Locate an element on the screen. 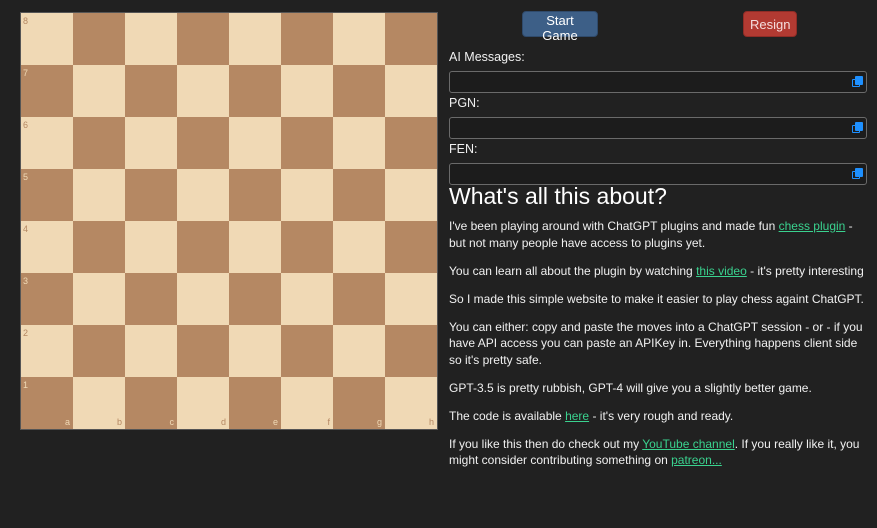 Image resolution: width=877 pixels, height=528 pixels. square-h3 is located at coordinates (411, 299).